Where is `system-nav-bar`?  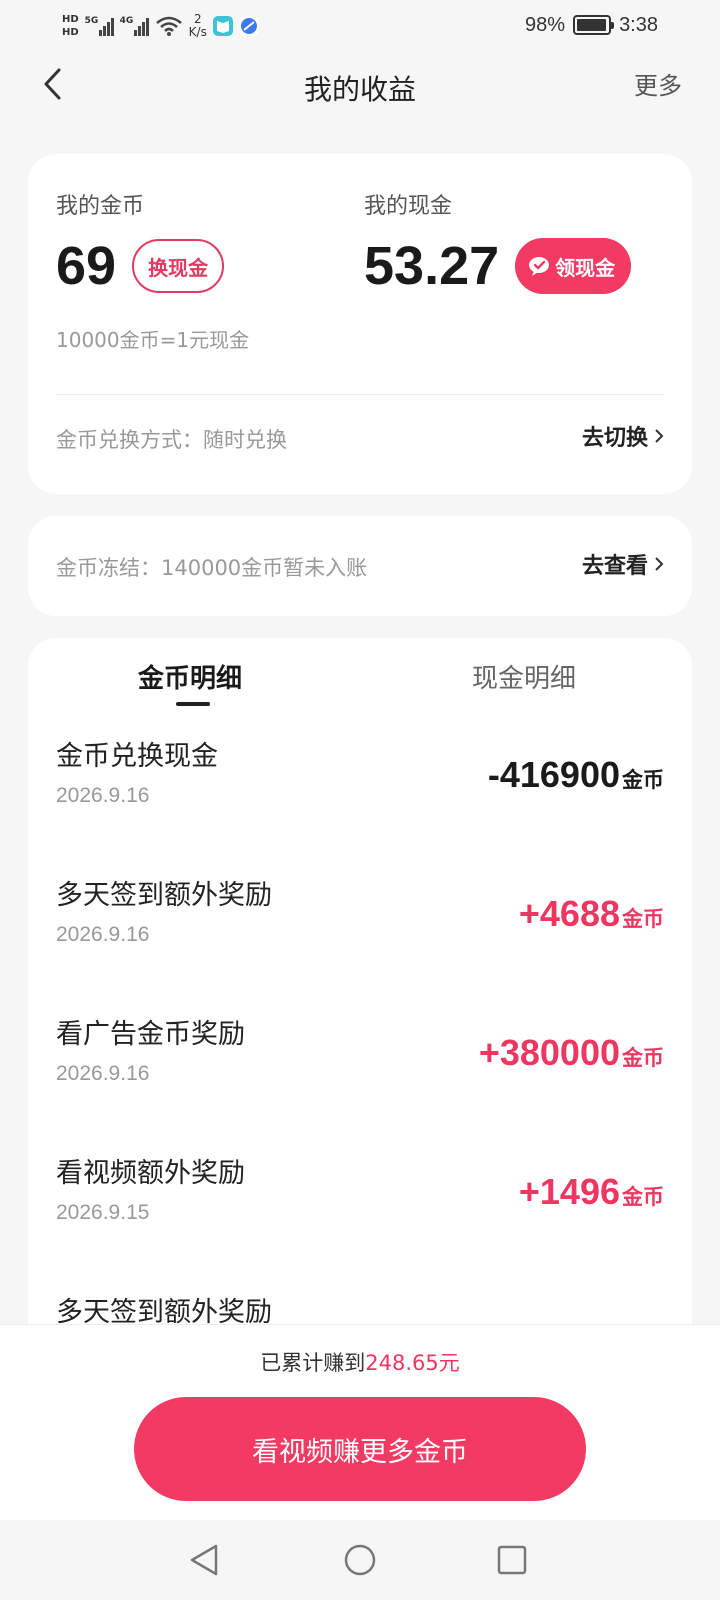
system-nav-bar is located at coordinates (360, 1560).